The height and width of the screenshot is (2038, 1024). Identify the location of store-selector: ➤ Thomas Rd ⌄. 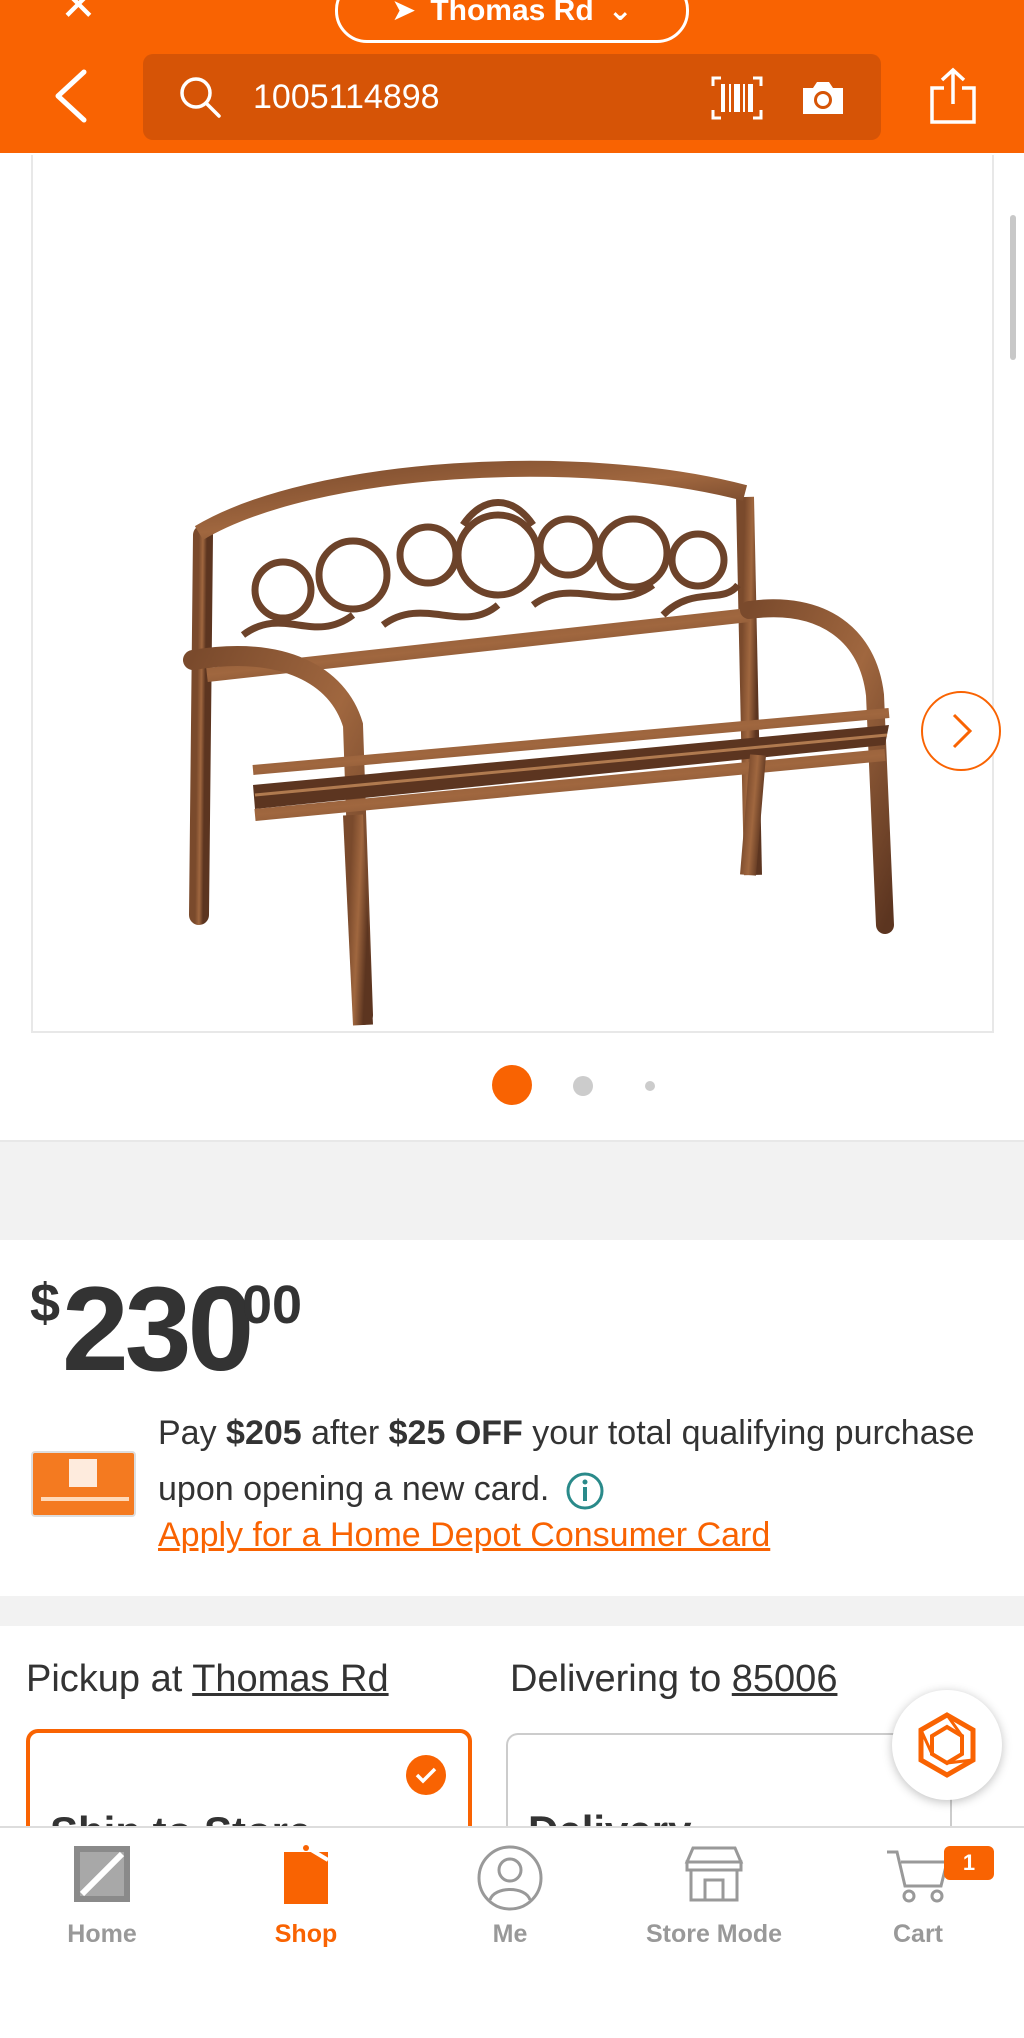
(512, 21).